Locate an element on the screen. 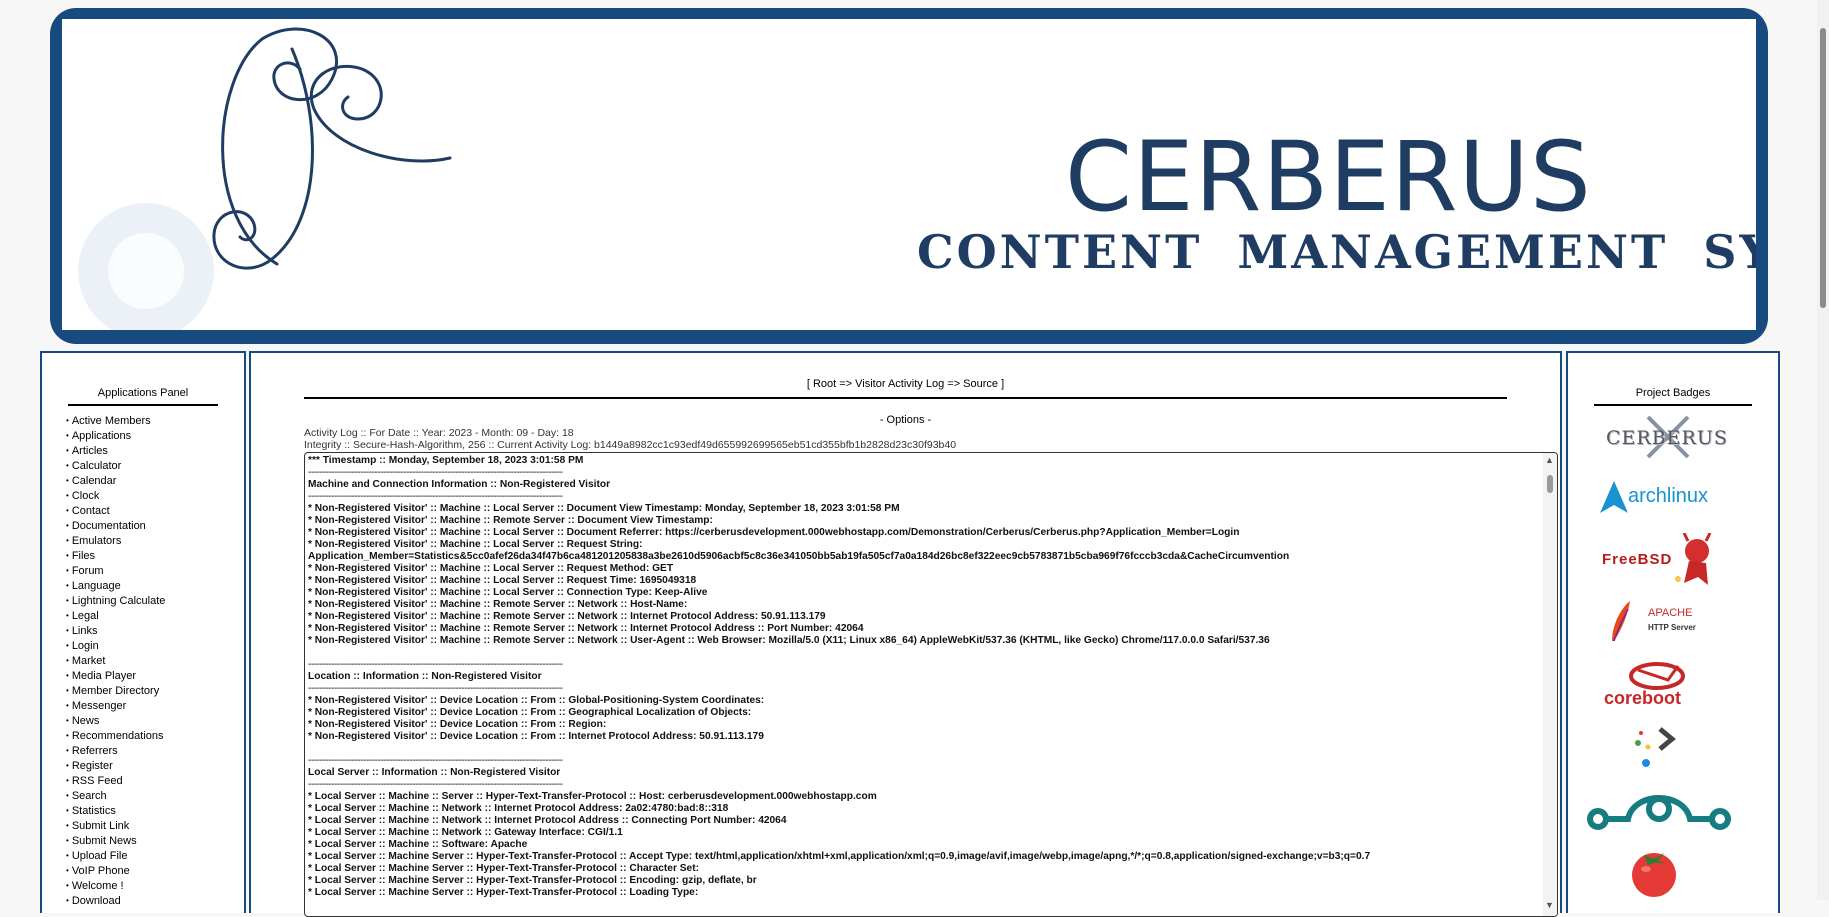 This screenshot has width=1829, height=917. sidebar-link: Login is located at coordinates (85, 646).